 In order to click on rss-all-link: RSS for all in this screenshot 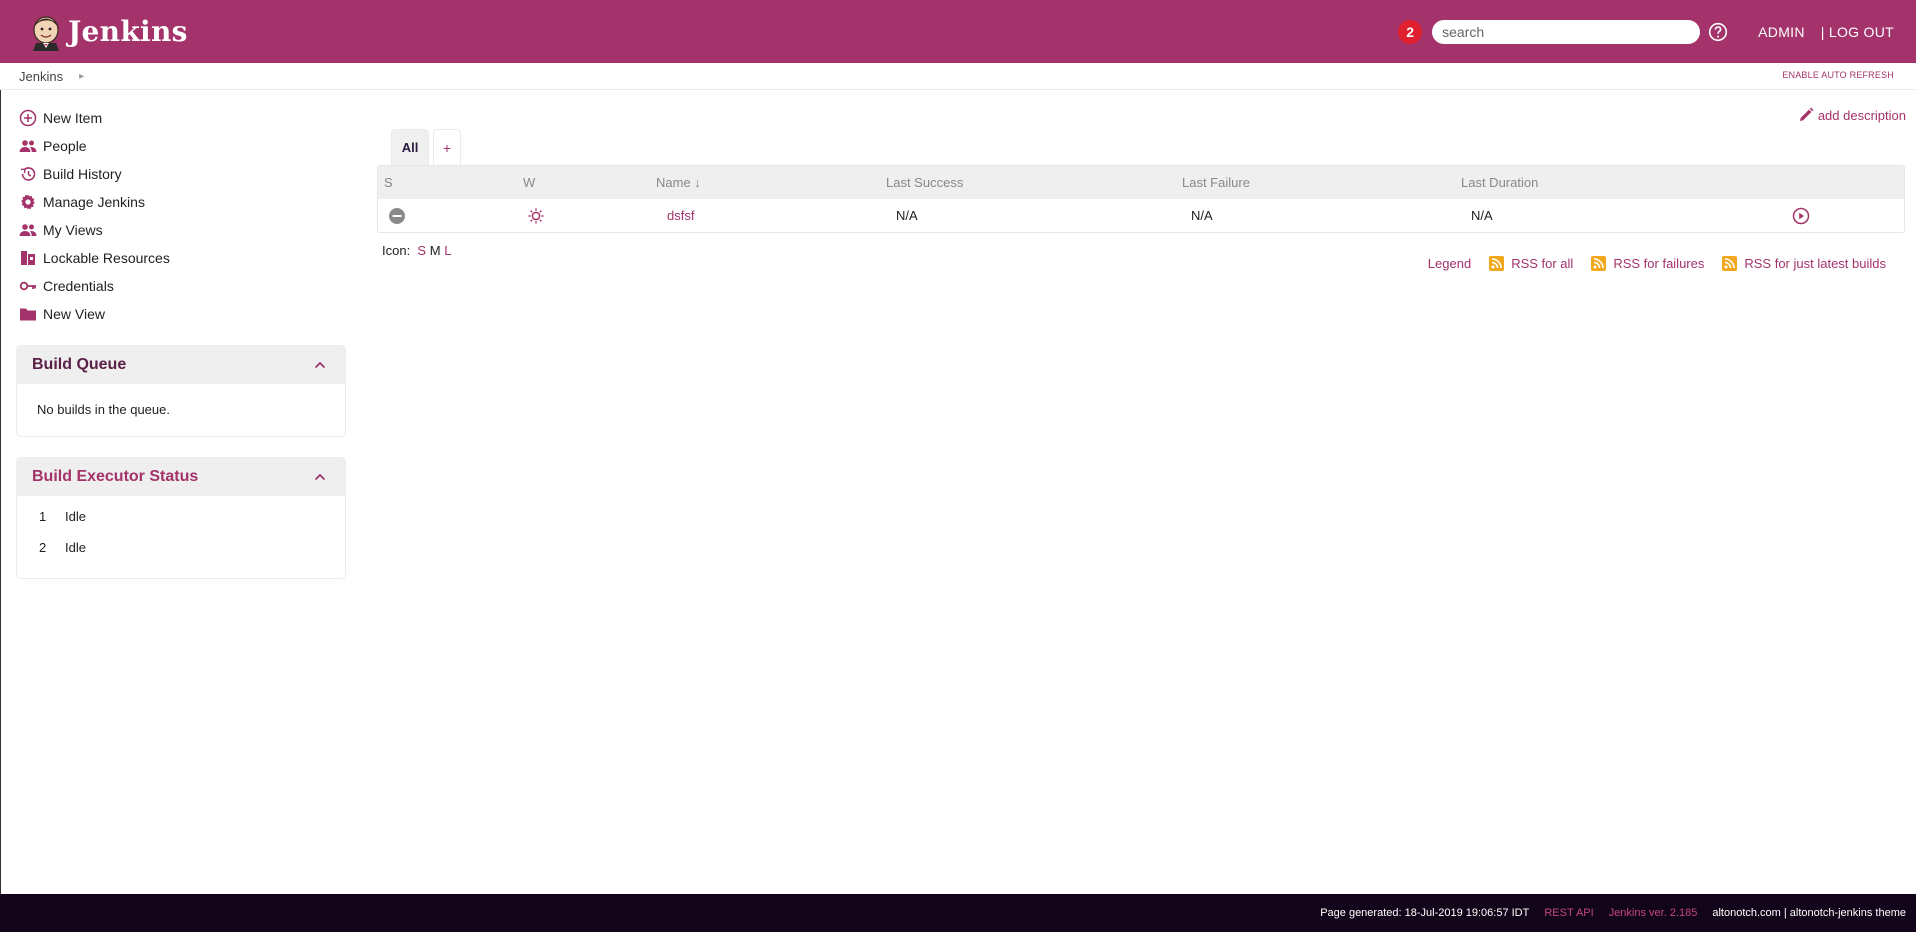, I will do `click(1531, 263)`.